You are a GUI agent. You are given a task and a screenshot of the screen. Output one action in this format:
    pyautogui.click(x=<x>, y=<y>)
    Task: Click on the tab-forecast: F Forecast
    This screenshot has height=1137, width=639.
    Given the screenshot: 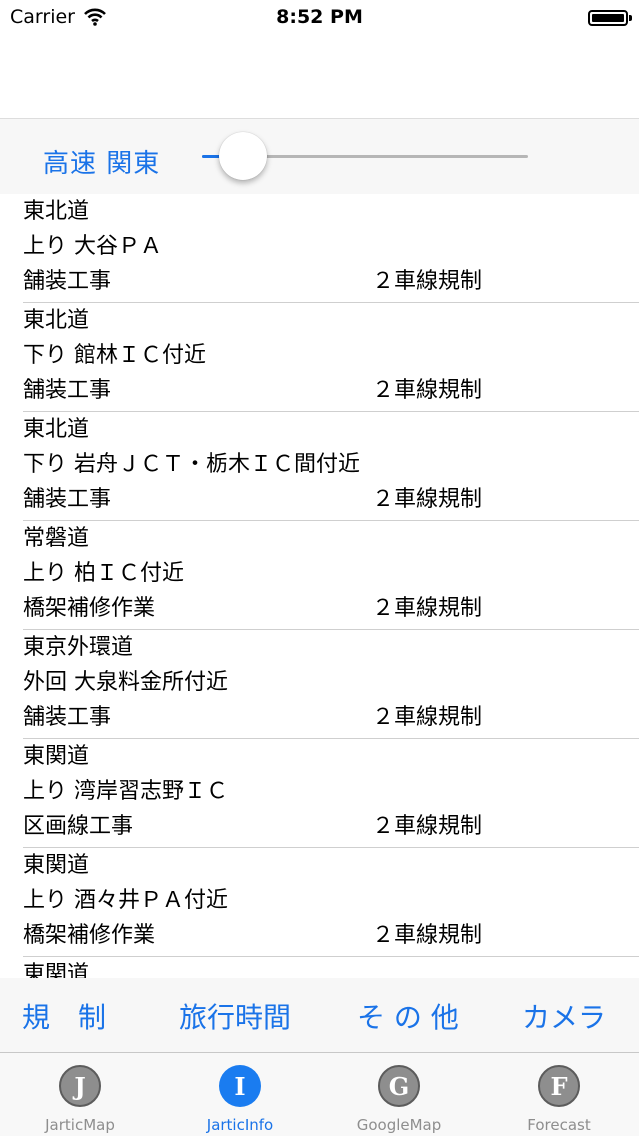 What is the action you would take?
    pyautogui.click(x=559, y=1095)
    